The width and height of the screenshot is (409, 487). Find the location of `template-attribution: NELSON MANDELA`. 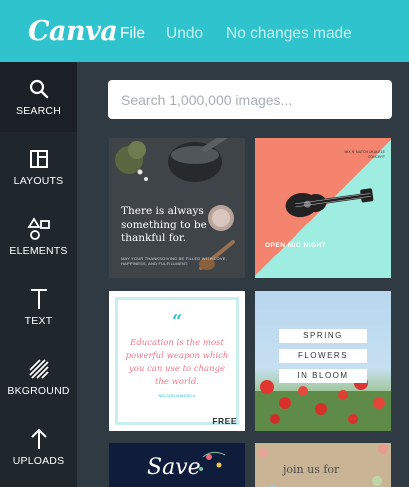

template-attribution: NELSON MANDELA is located at coordinates (177, 395).